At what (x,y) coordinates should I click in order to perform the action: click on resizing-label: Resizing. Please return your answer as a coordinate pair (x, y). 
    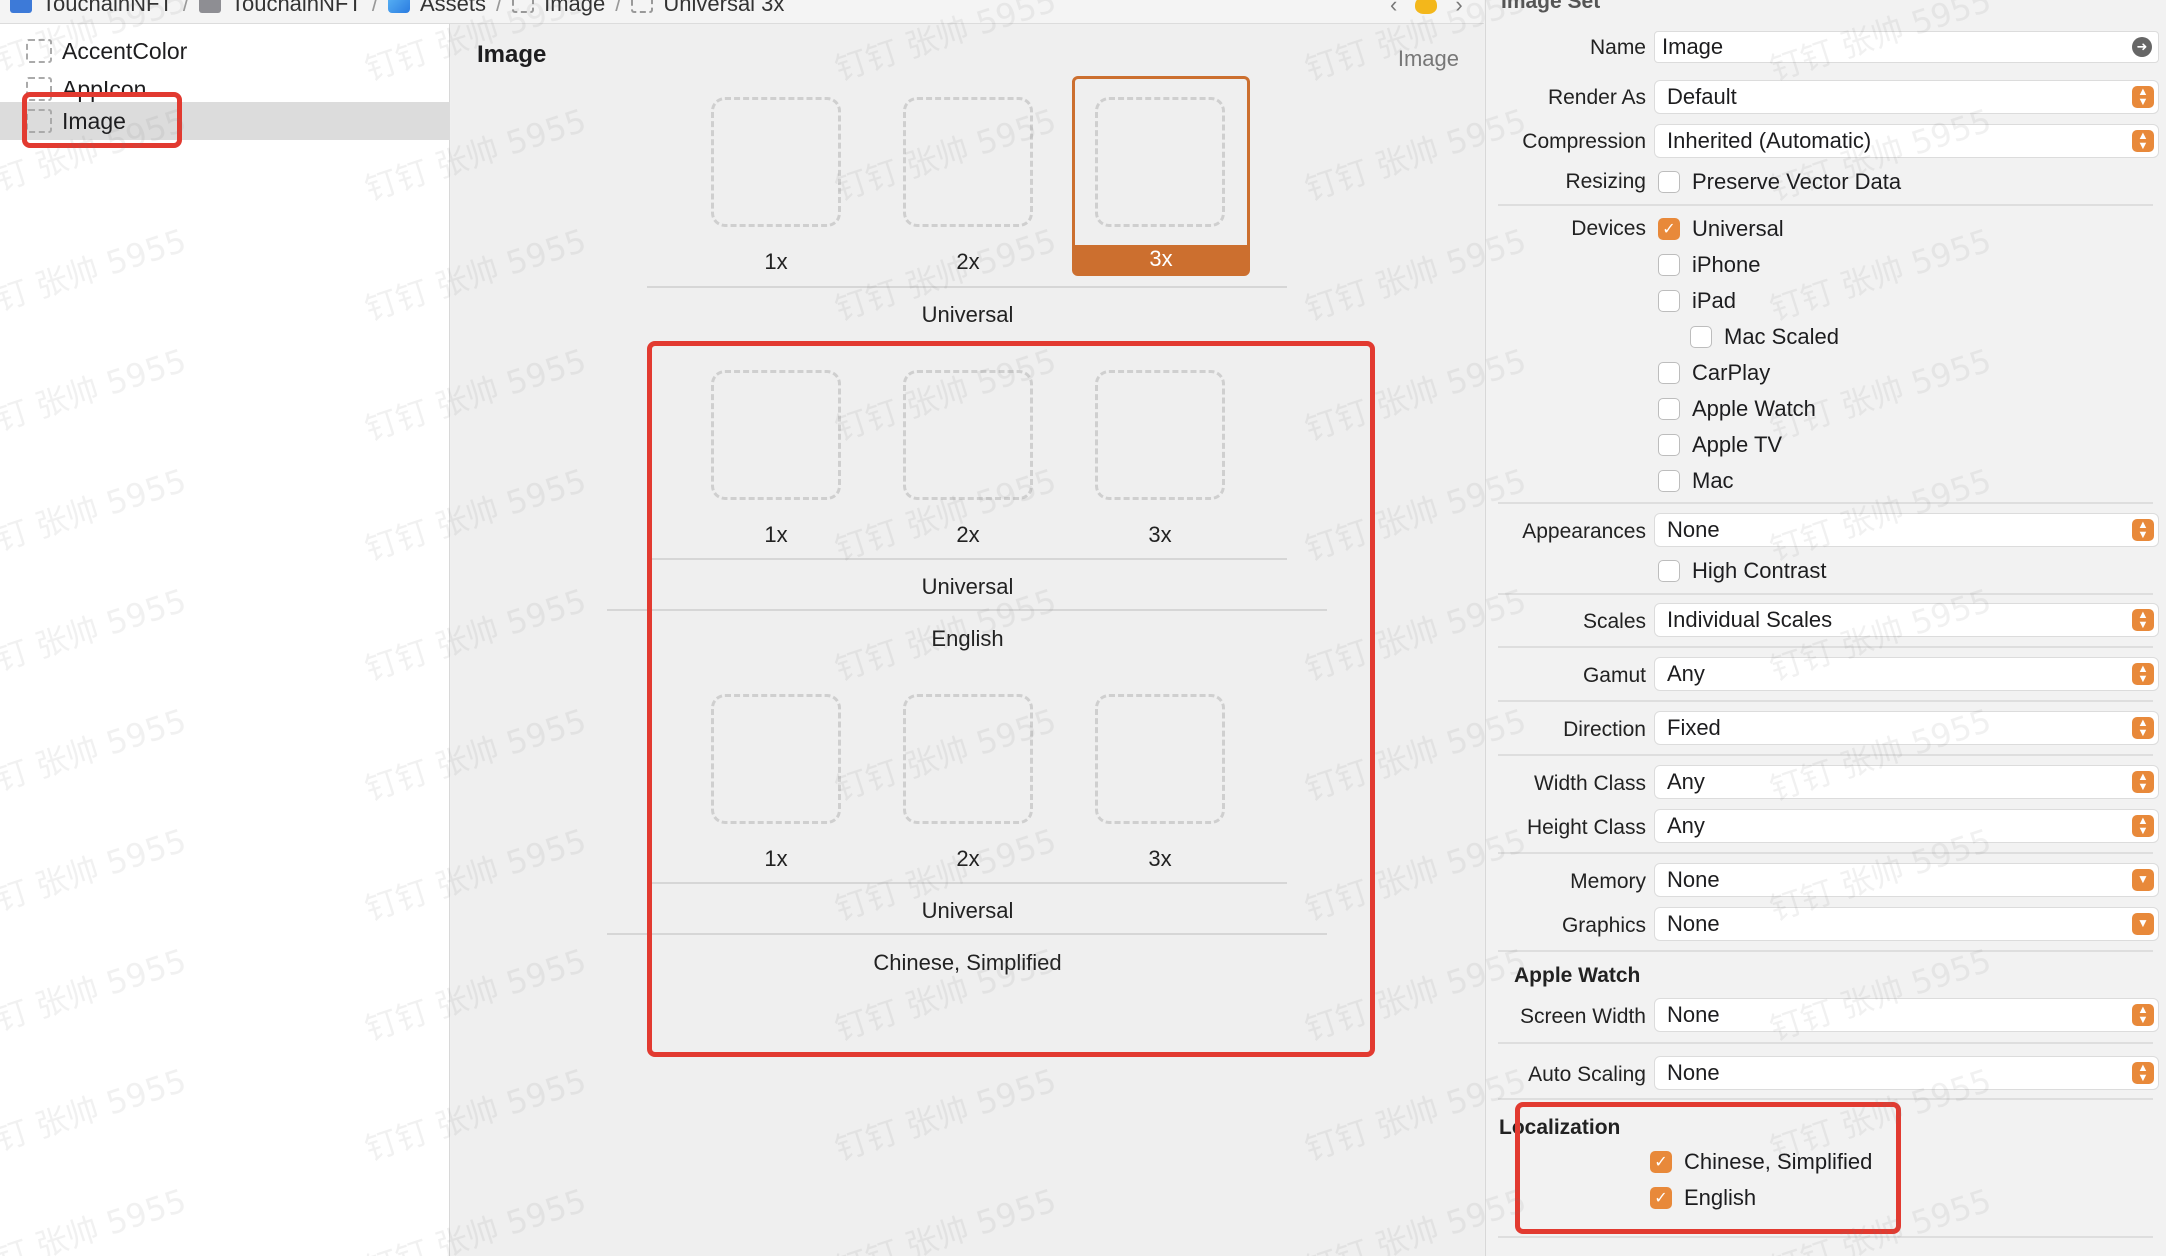
    Looking at the image, I should click on (1605, 181).